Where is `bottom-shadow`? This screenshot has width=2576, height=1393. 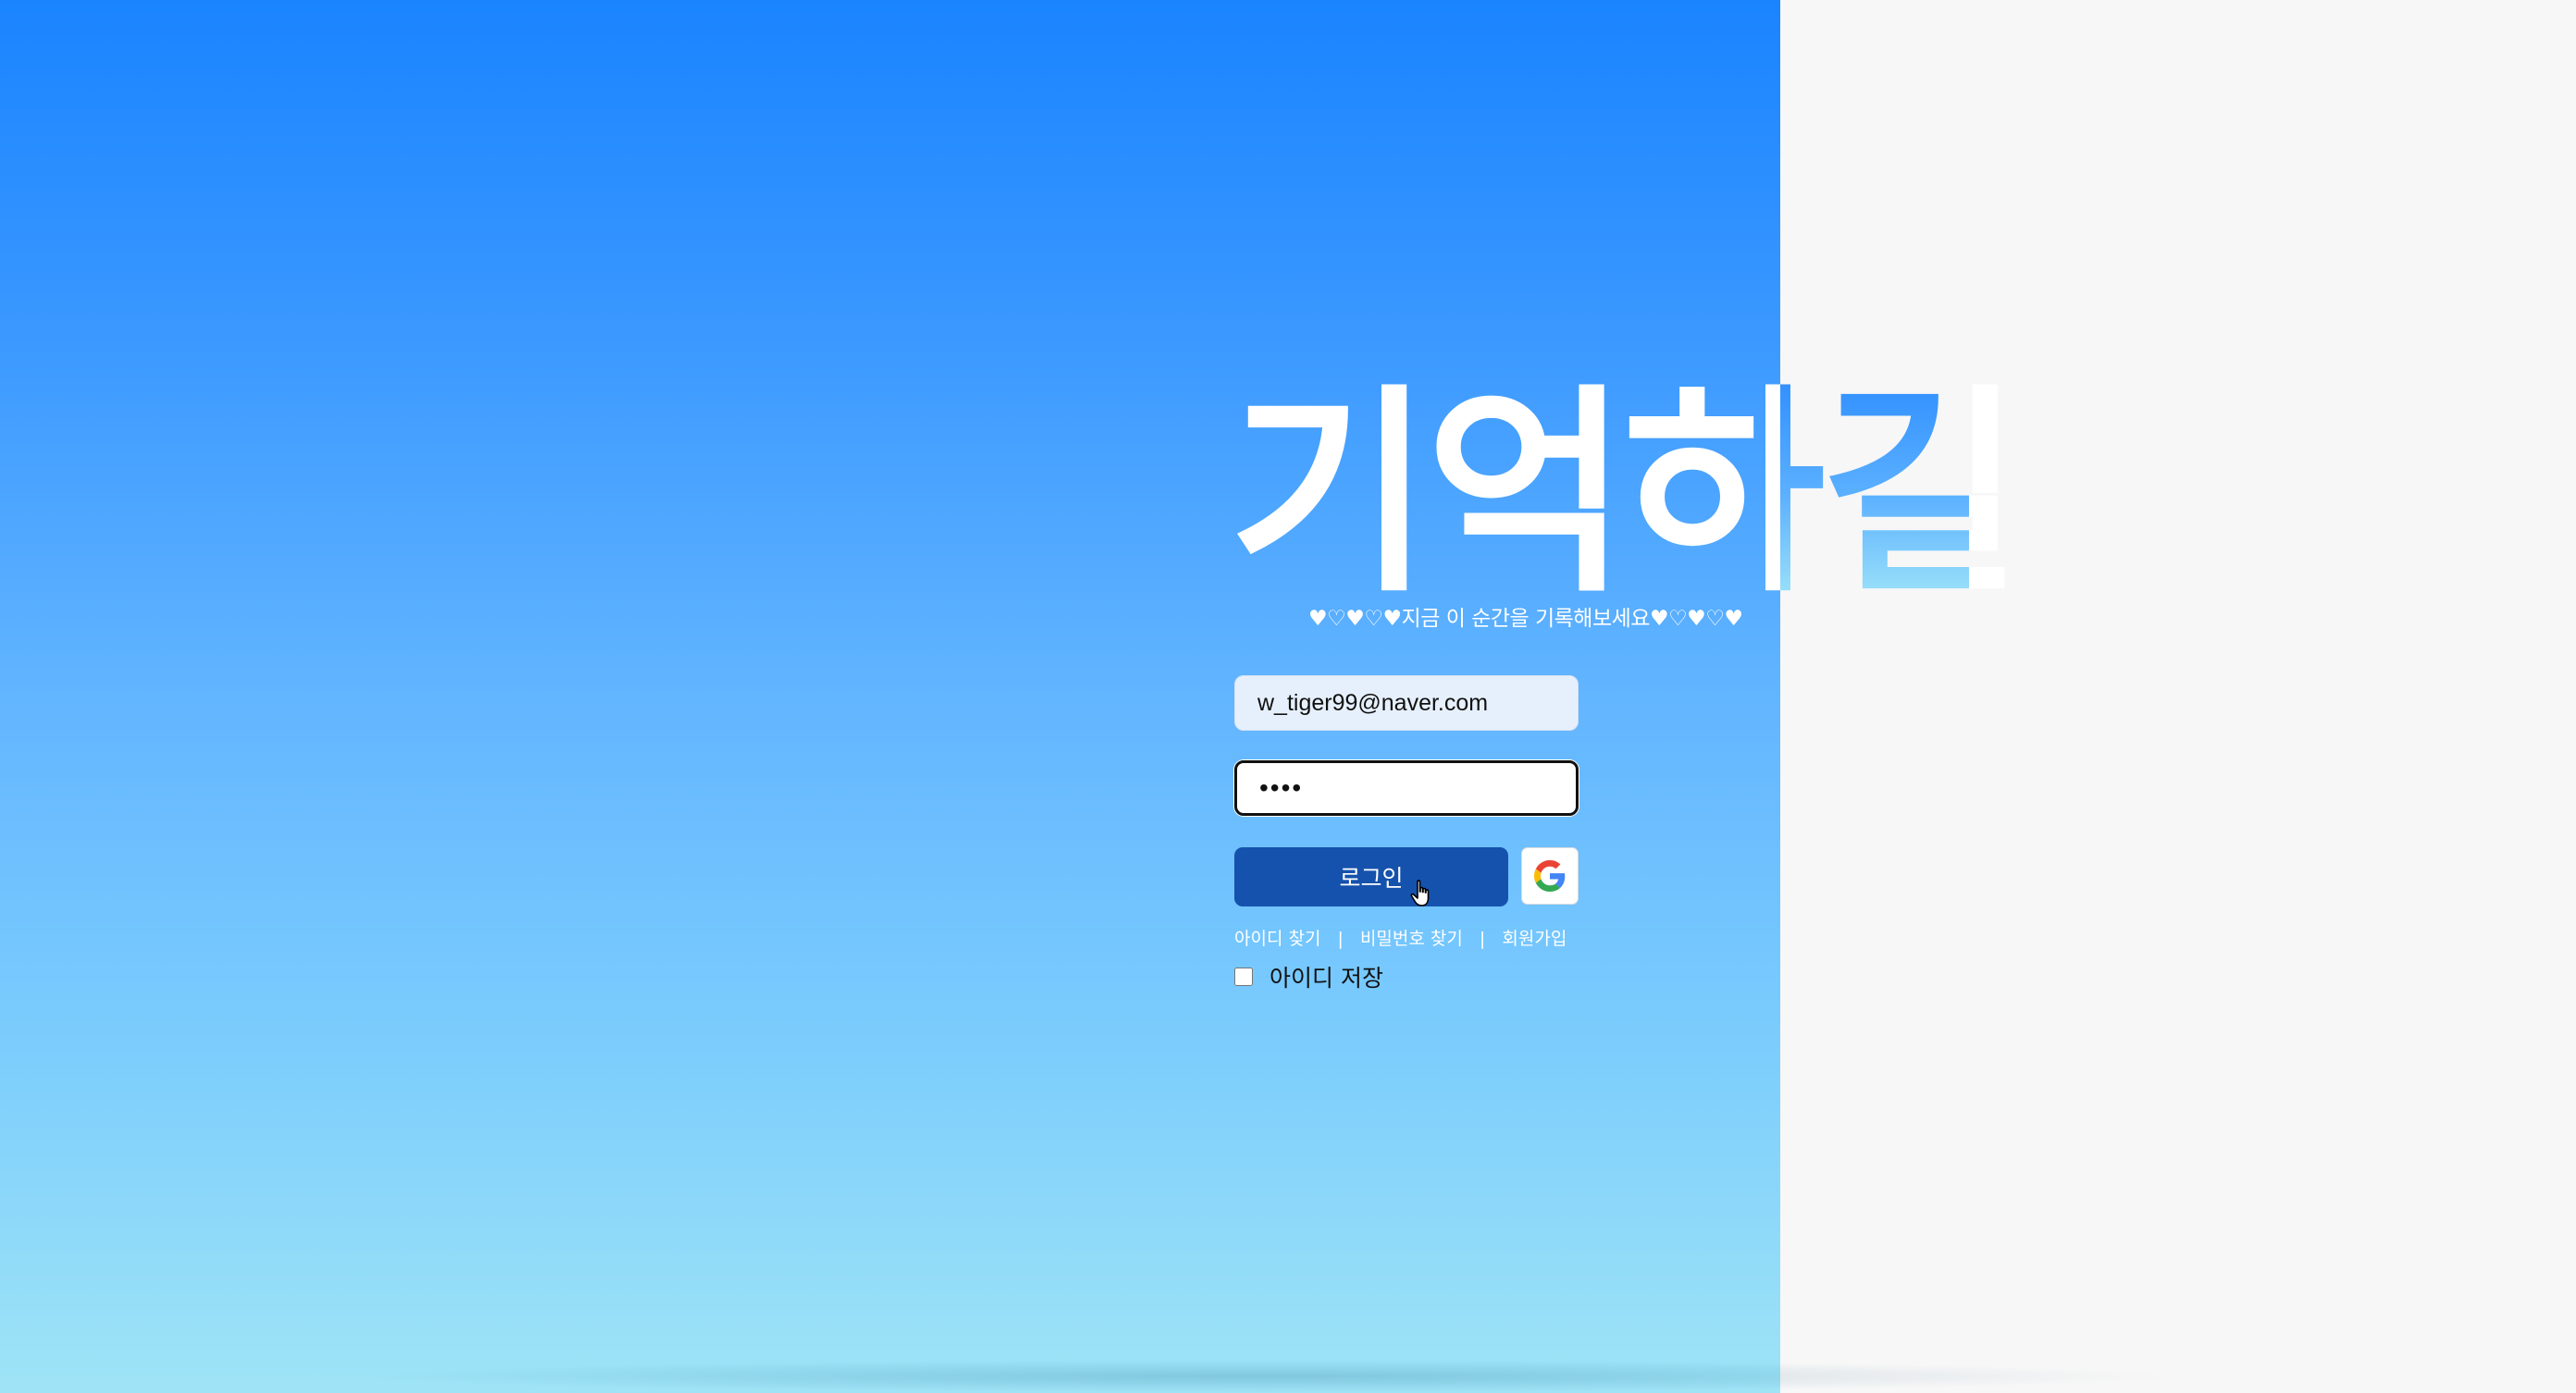 bottom-shadow is located at coordinates (1268, 1376).